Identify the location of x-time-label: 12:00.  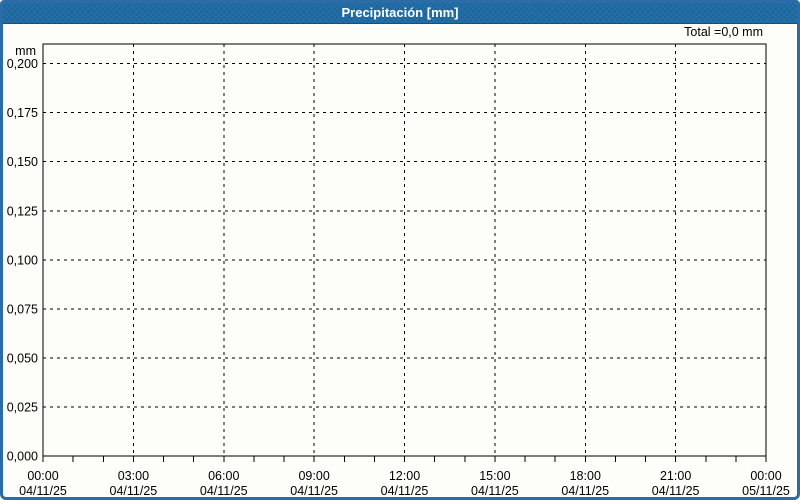
(404, 476).